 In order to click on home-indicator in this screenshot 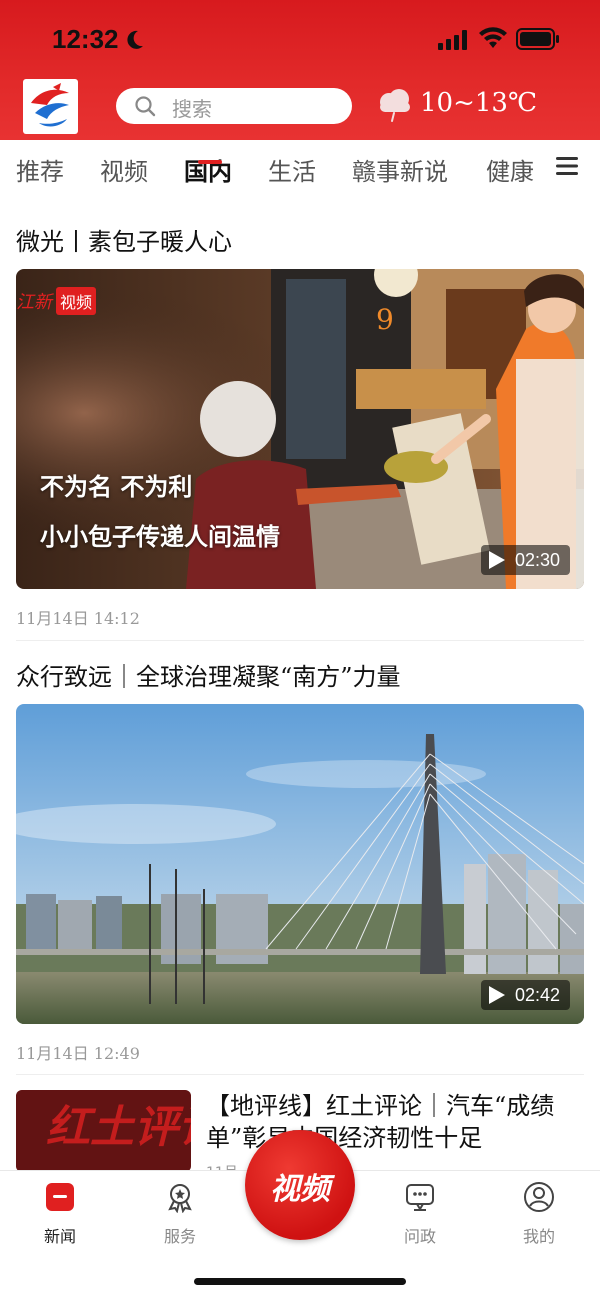, I will do `click(300, 1281)`.